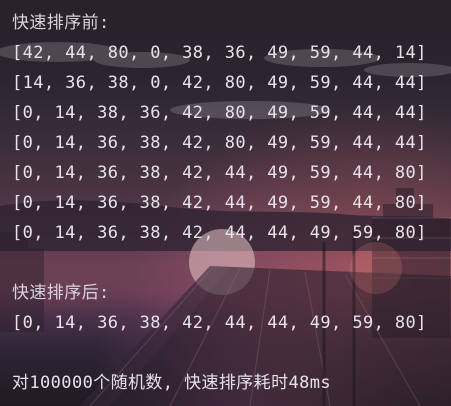 The image size is (451, 406). I want to click on sorted-result-line: [0, 14, 36, 38, 42, 44, 44, 49, 59, 80], so click(219, 323).